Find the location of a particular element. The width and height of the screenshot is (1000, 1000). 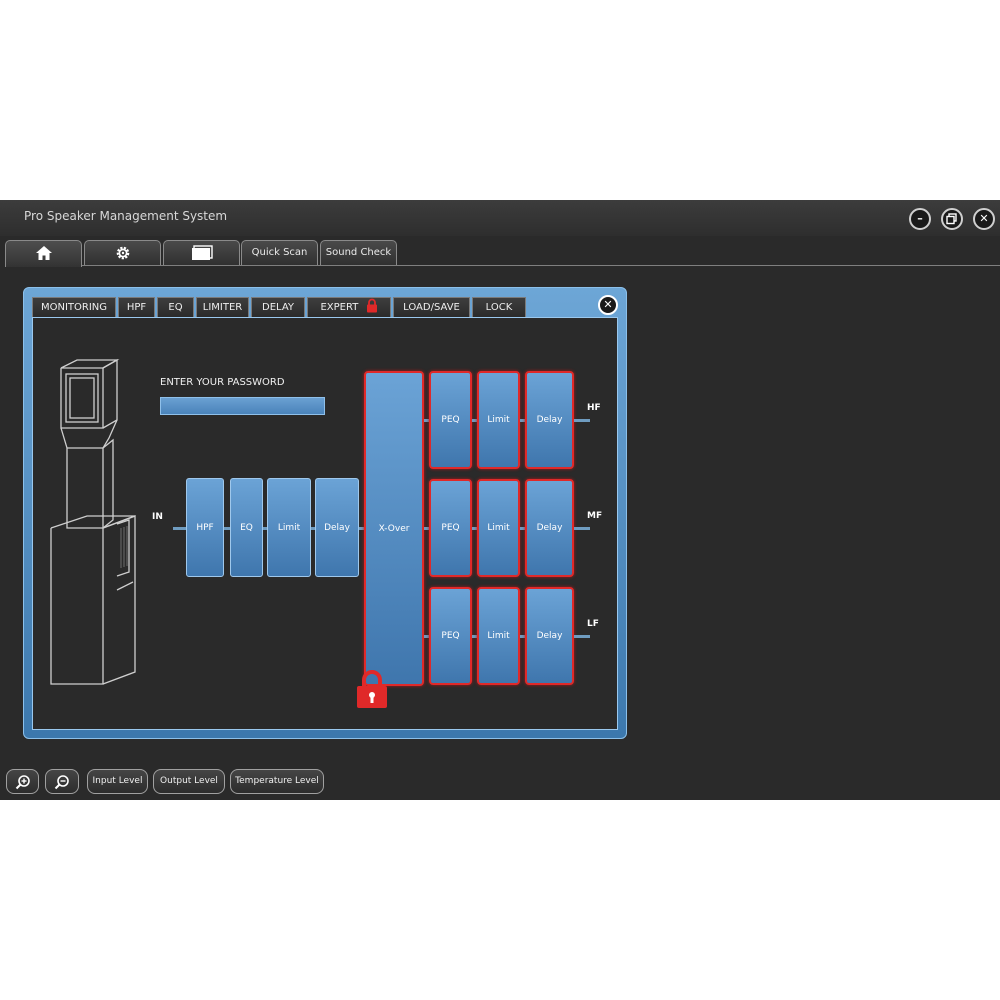

subtab-delay: DELAY is located at coordinates (278, 307).